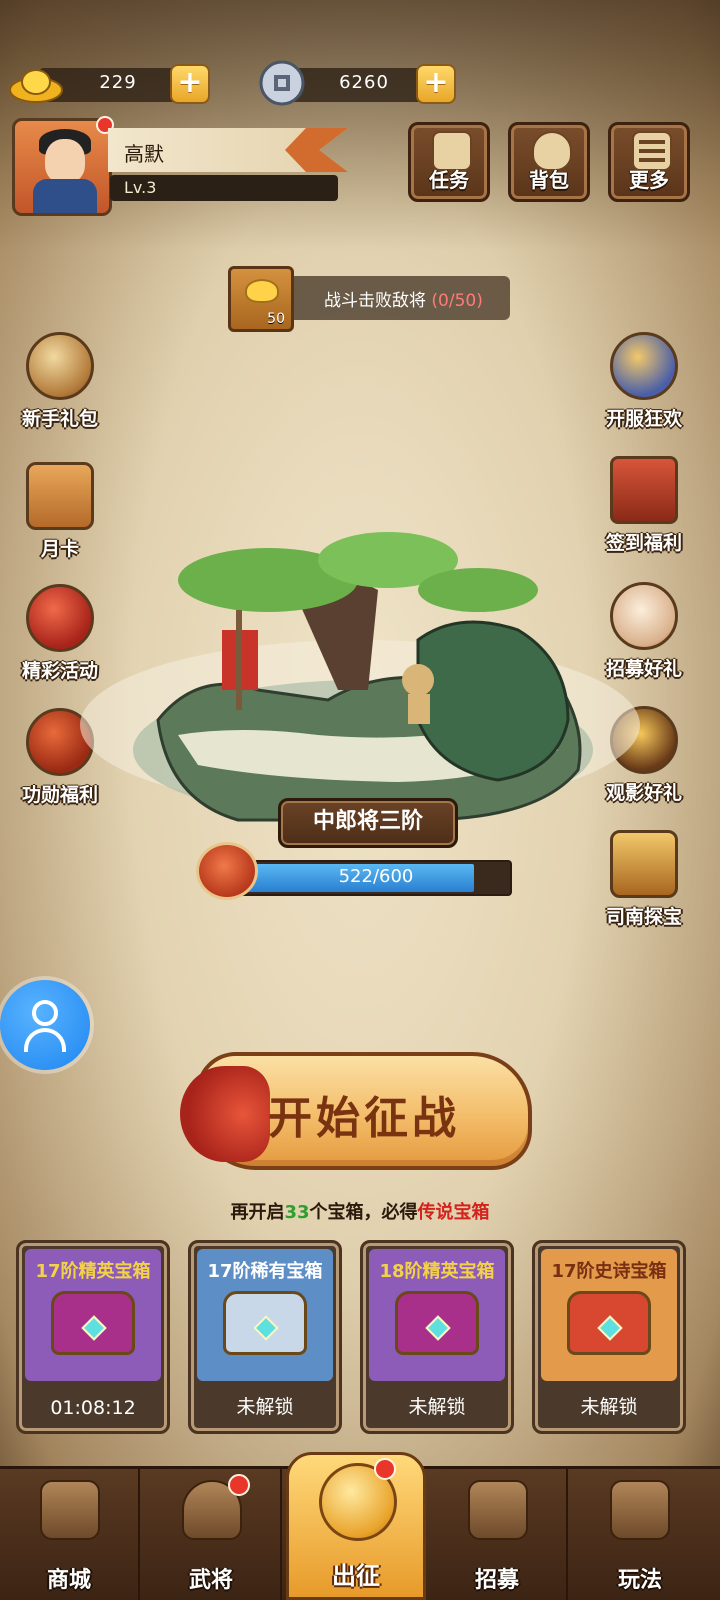 This screenshot has height=1600, width=720. I want to click on shop-icon, so click(70, 1510).